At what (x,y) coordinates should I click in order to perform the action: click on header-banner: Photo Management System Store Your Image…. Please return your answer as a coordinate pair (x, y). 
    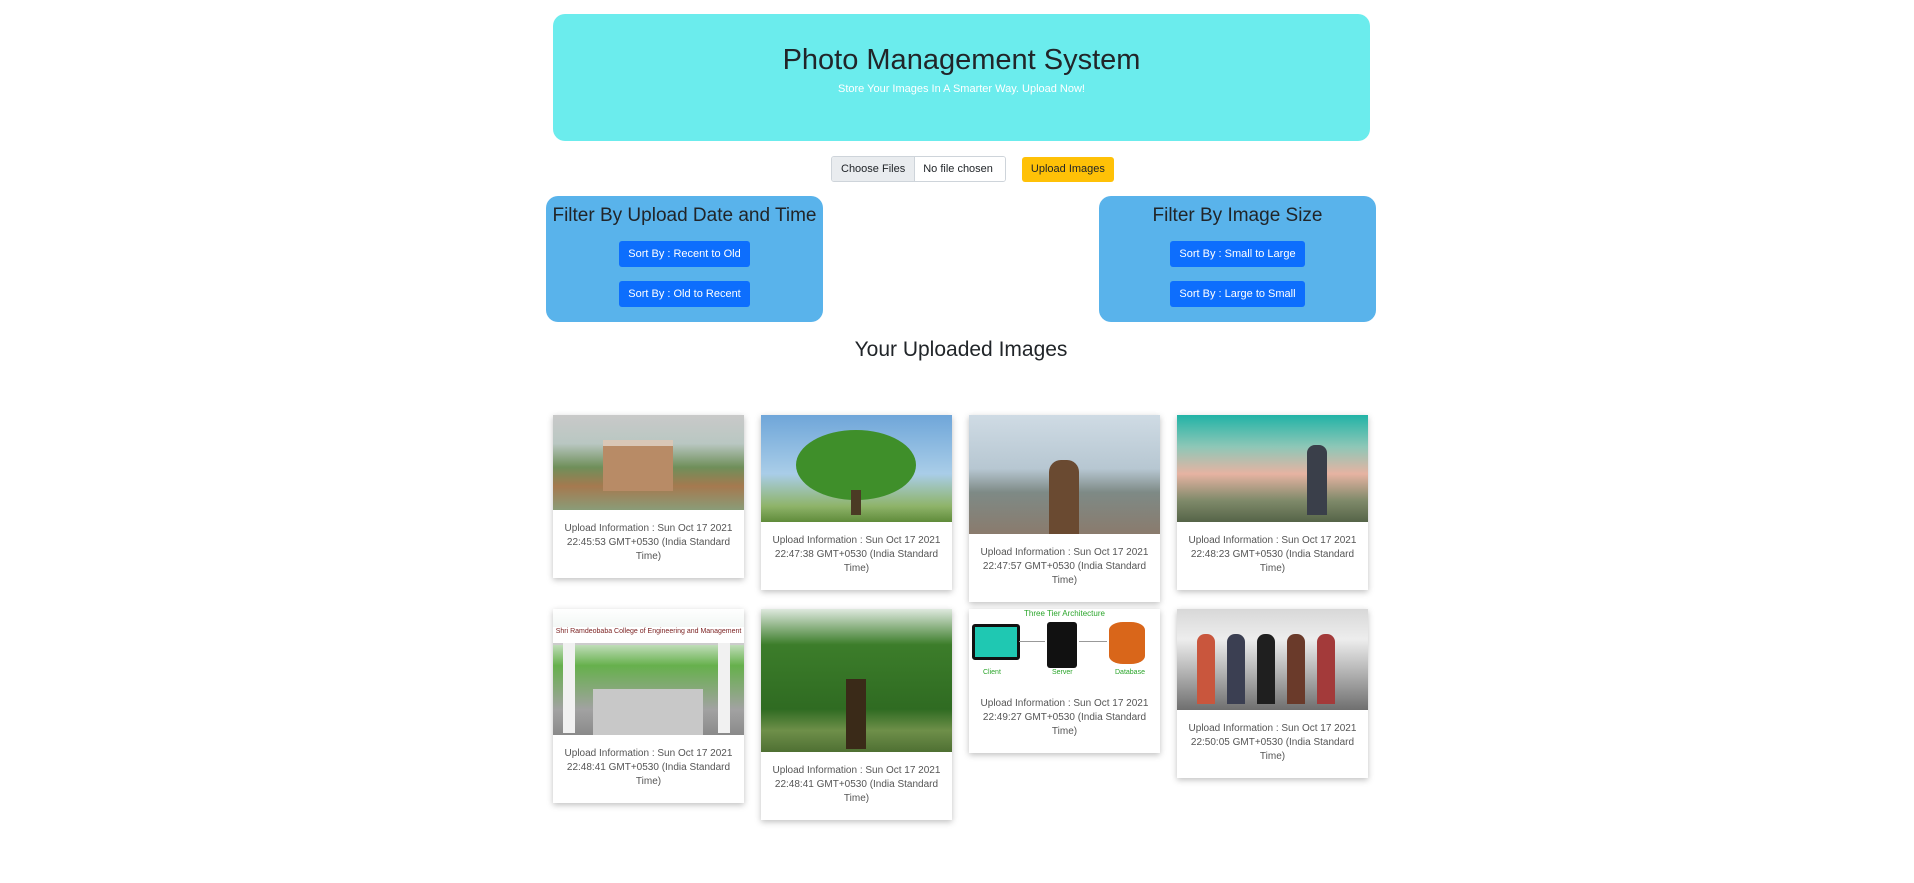
    Looking at the image, I should click on (961, 77).